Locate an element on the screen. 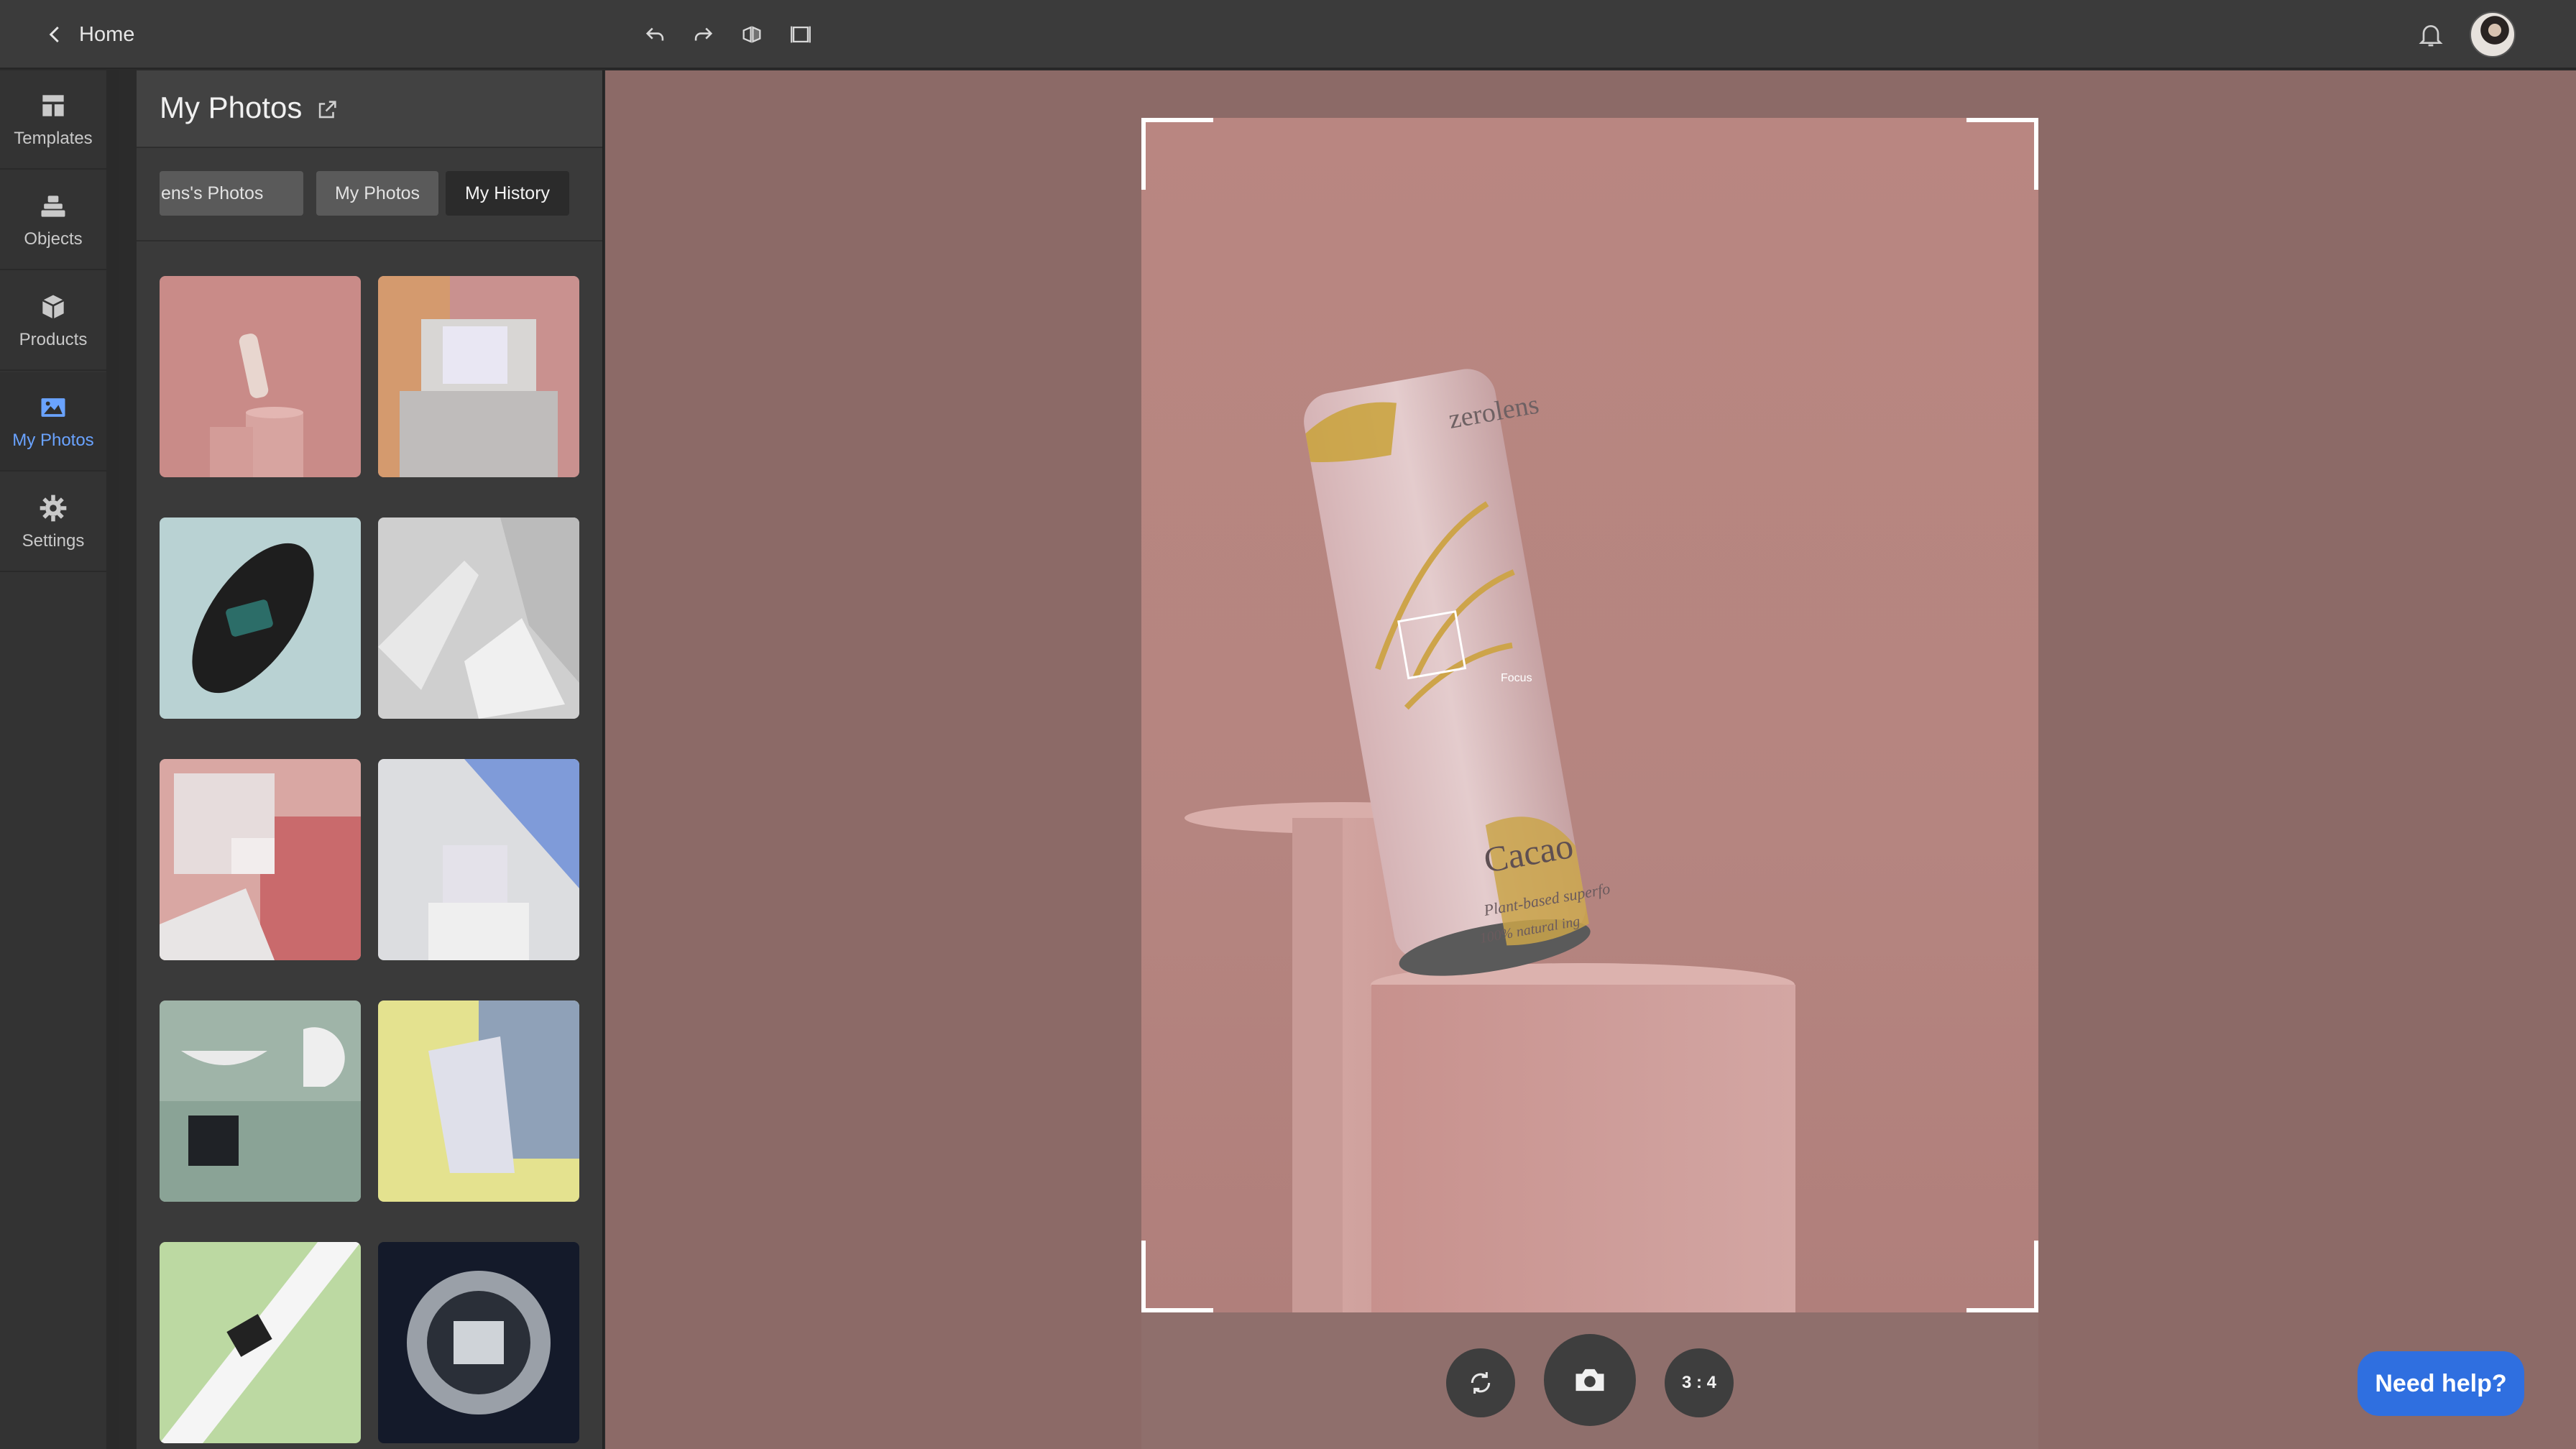  flip-icon is located at coordinates (751, 34).